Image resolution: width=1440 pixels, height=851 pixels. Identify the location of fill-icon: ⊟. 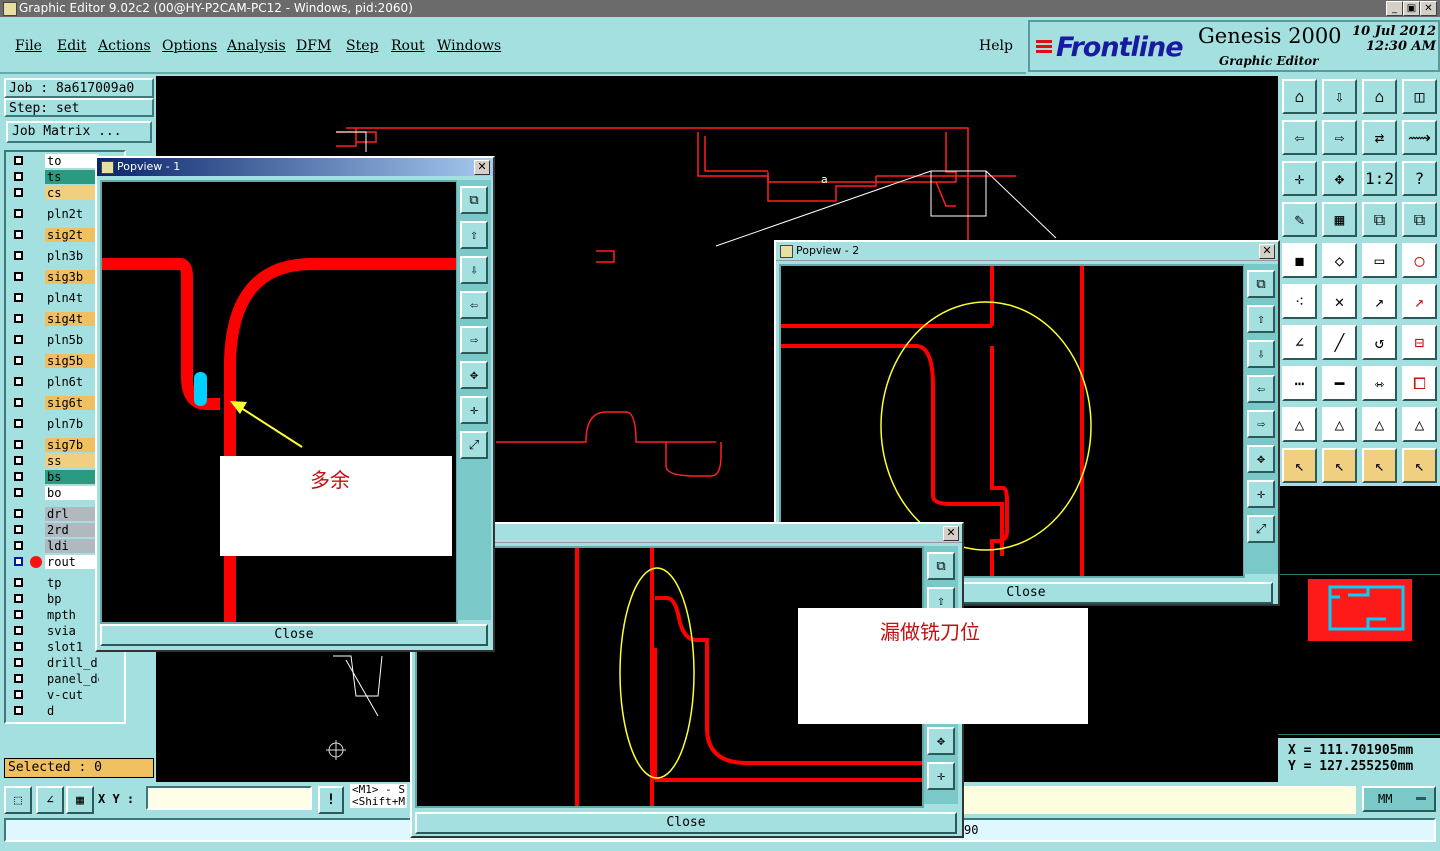
(1419, 342).